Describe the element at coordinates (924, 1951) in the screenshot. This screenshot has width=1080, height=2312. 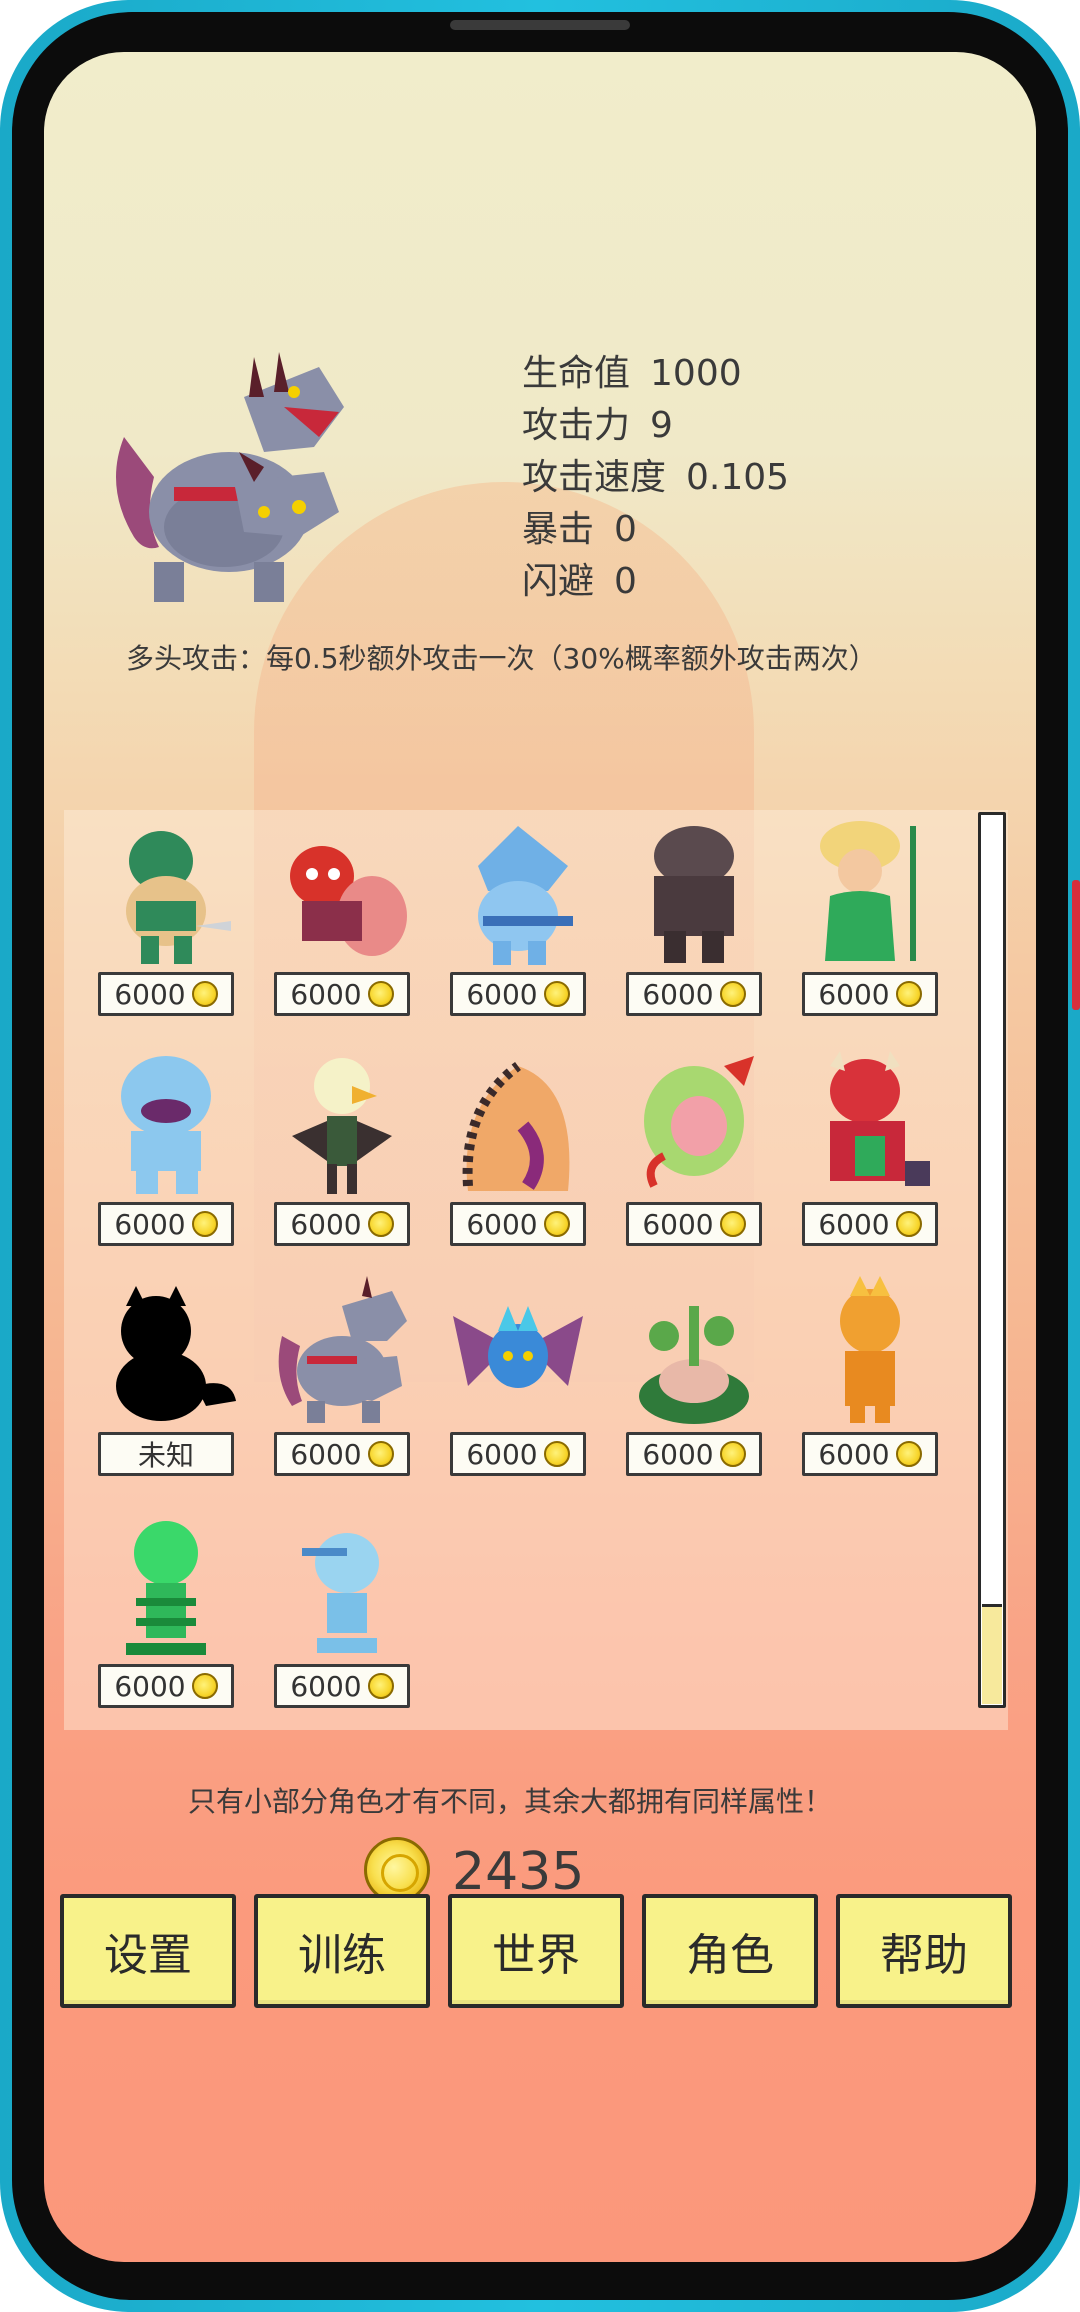
I see `help-button: 帮助` at that location.